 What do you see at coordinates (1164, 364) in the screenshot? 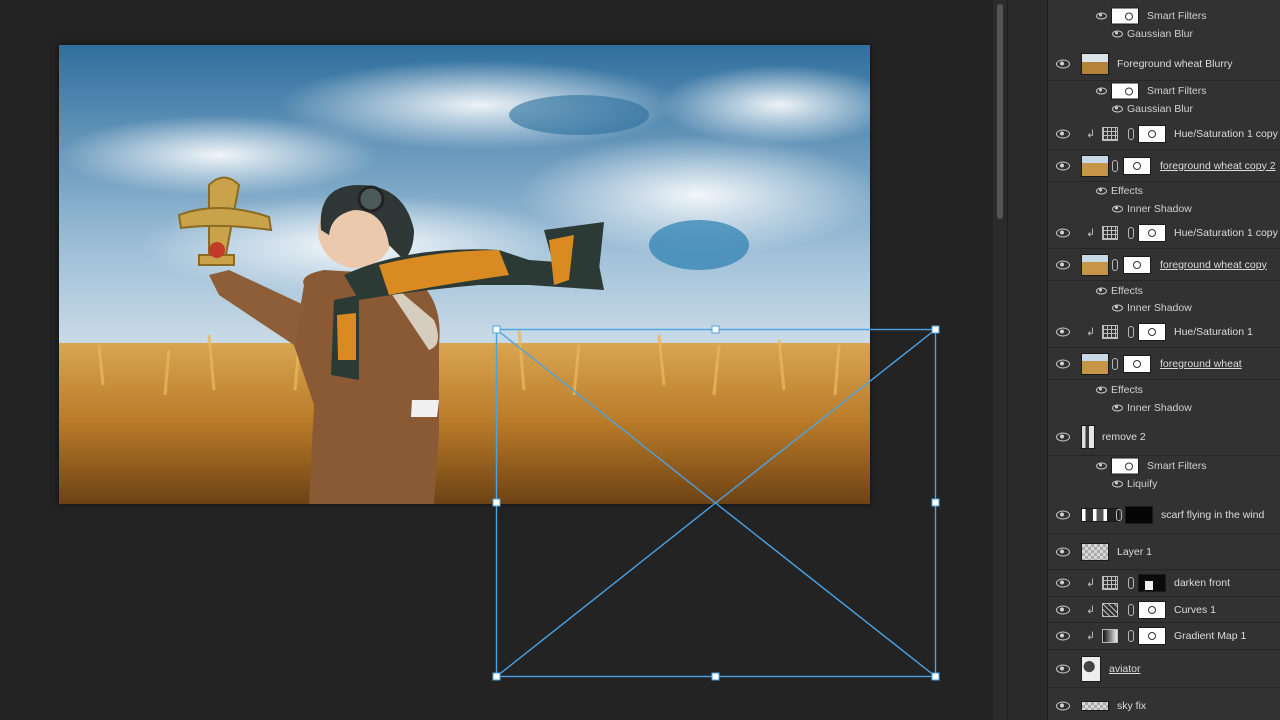
I see `layer-row: foreground wheat` at bounding box center [1164, 364].